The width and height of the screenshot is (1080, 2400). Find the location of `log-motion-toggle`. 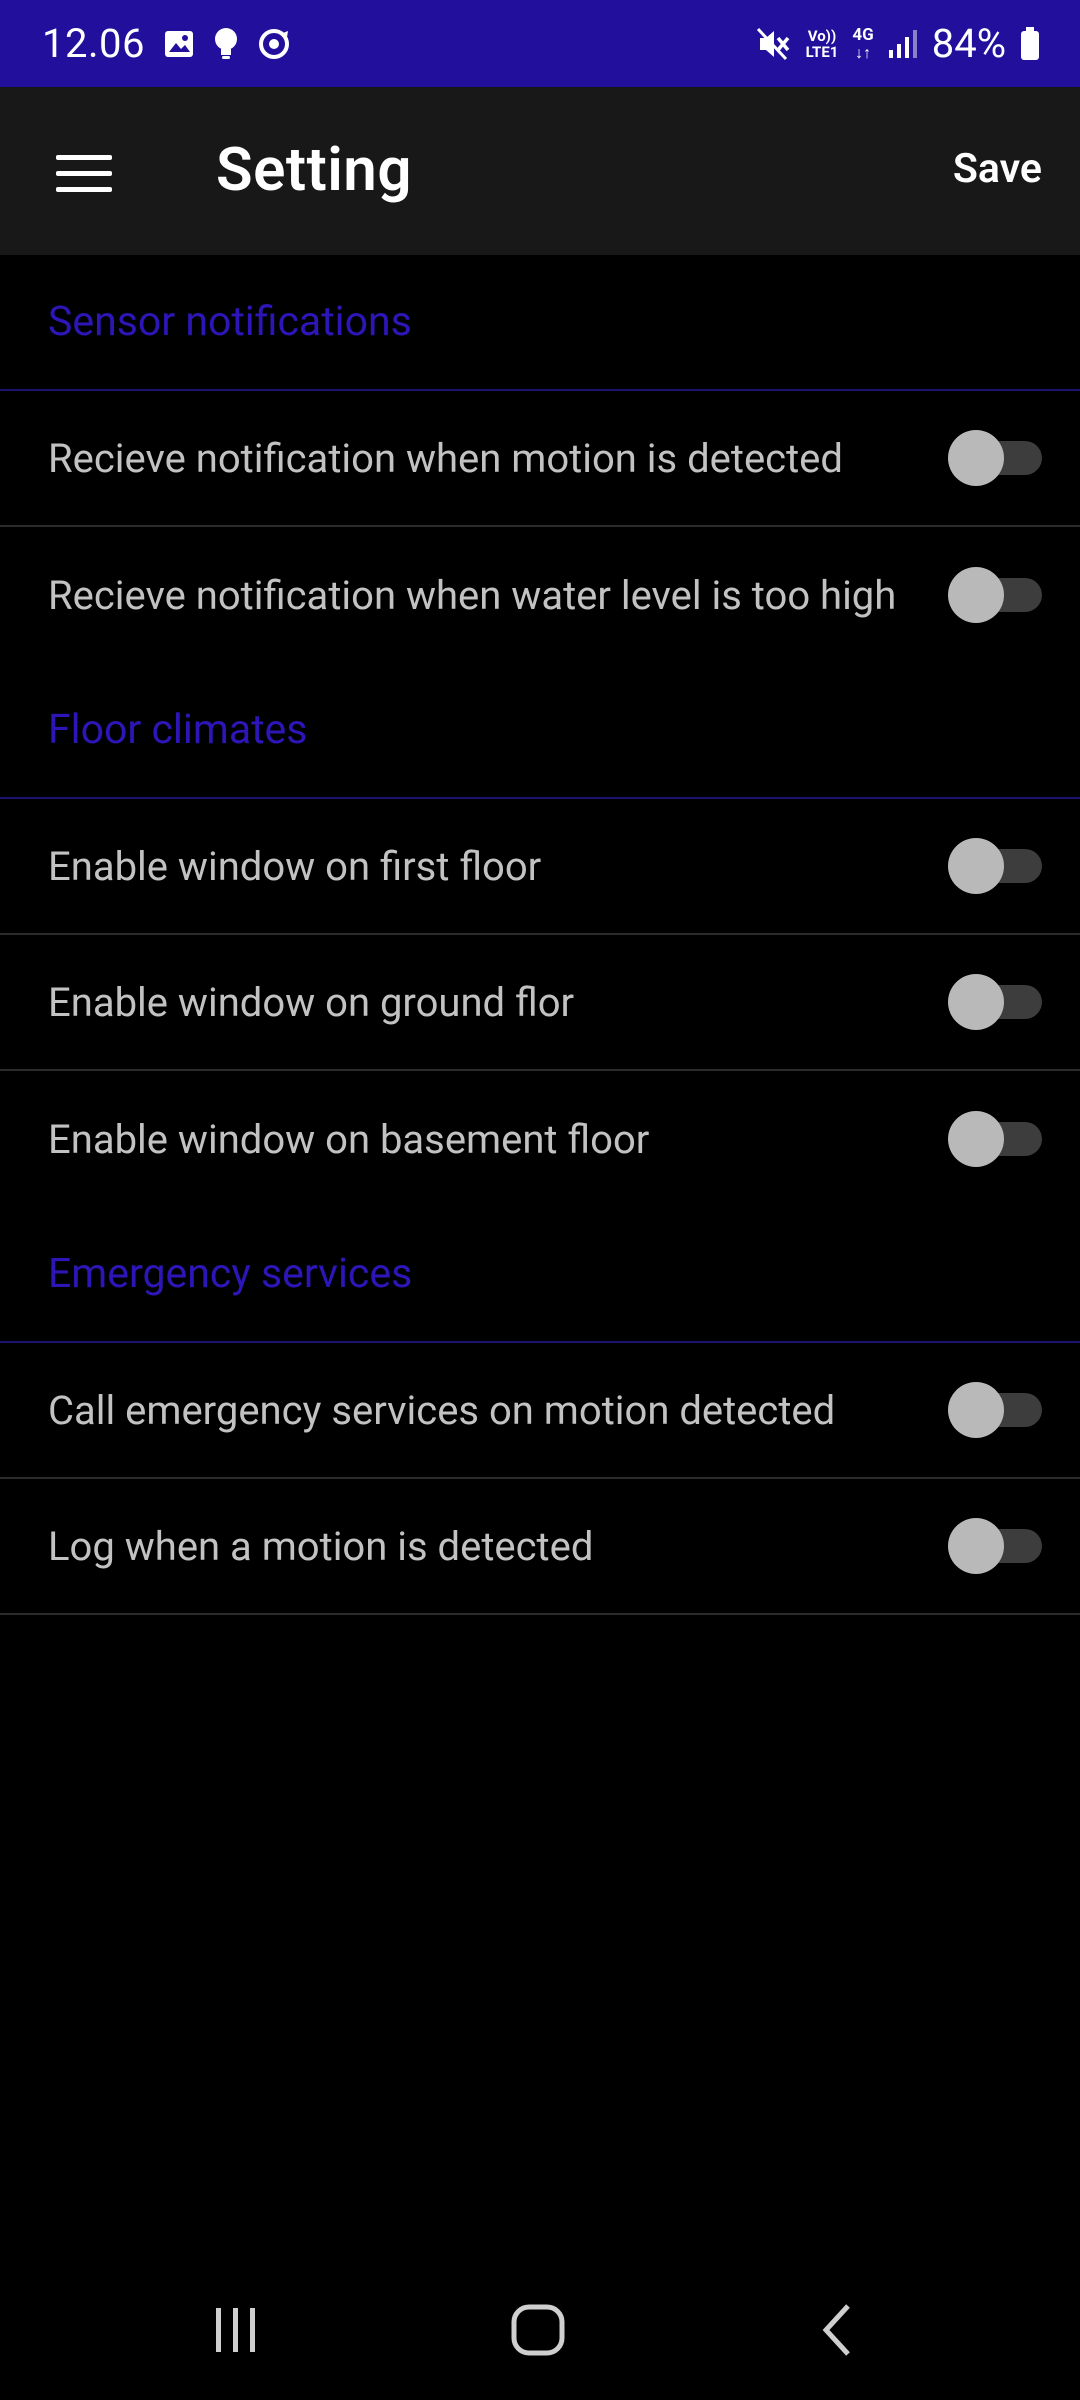

log-motion-toggle is located at coordinates (996, 1546).